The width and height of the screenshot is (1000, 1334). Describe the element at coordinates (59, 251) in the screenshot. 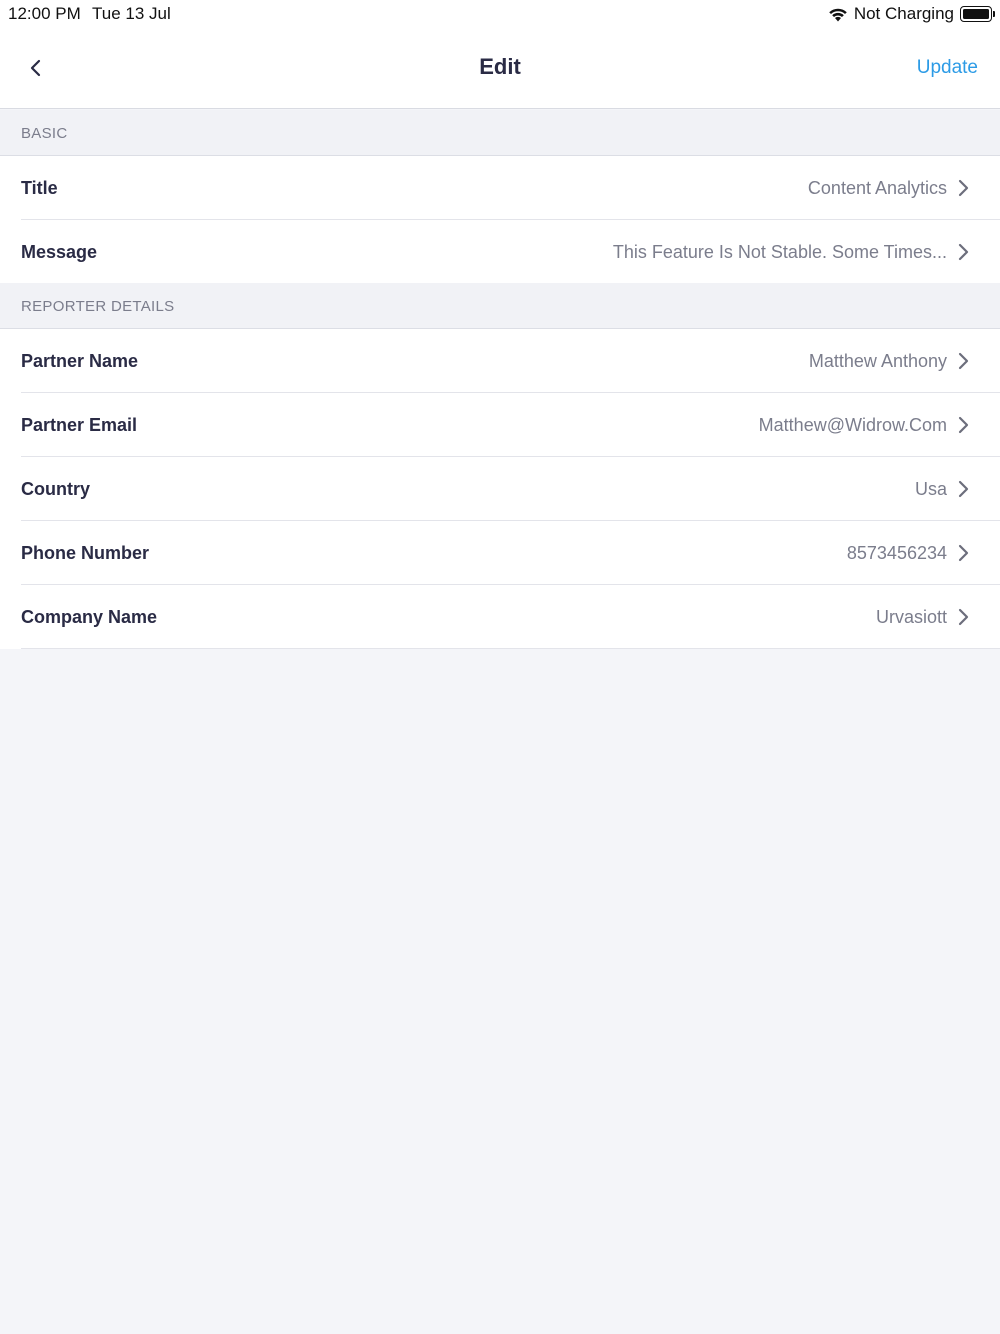

I see `row-label: Message` at that location.